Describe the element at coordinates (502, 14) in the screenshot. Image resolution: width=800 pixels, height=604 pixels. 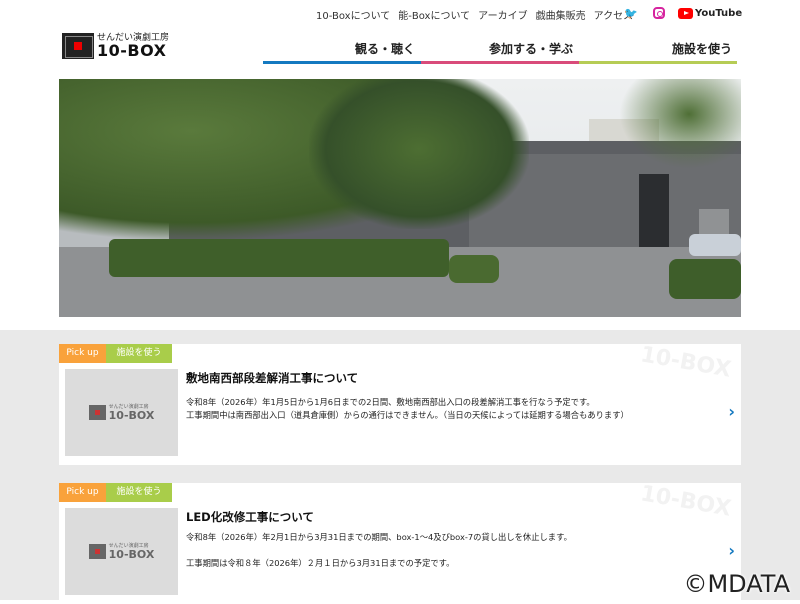
I see `nav-link-archive: アーカイブ` at that location.